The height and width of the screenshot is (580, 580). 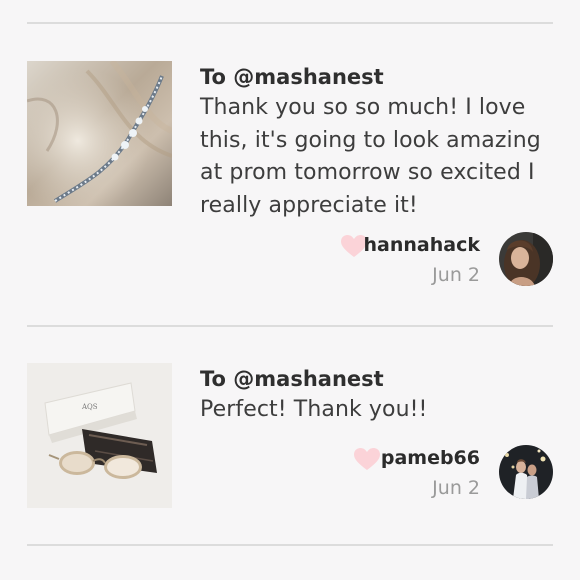 What do you see at coordinates (314, 409) in the screenshot?
I see `review-message: Perfect! Thank you!!` at bounding box center [314, 409].